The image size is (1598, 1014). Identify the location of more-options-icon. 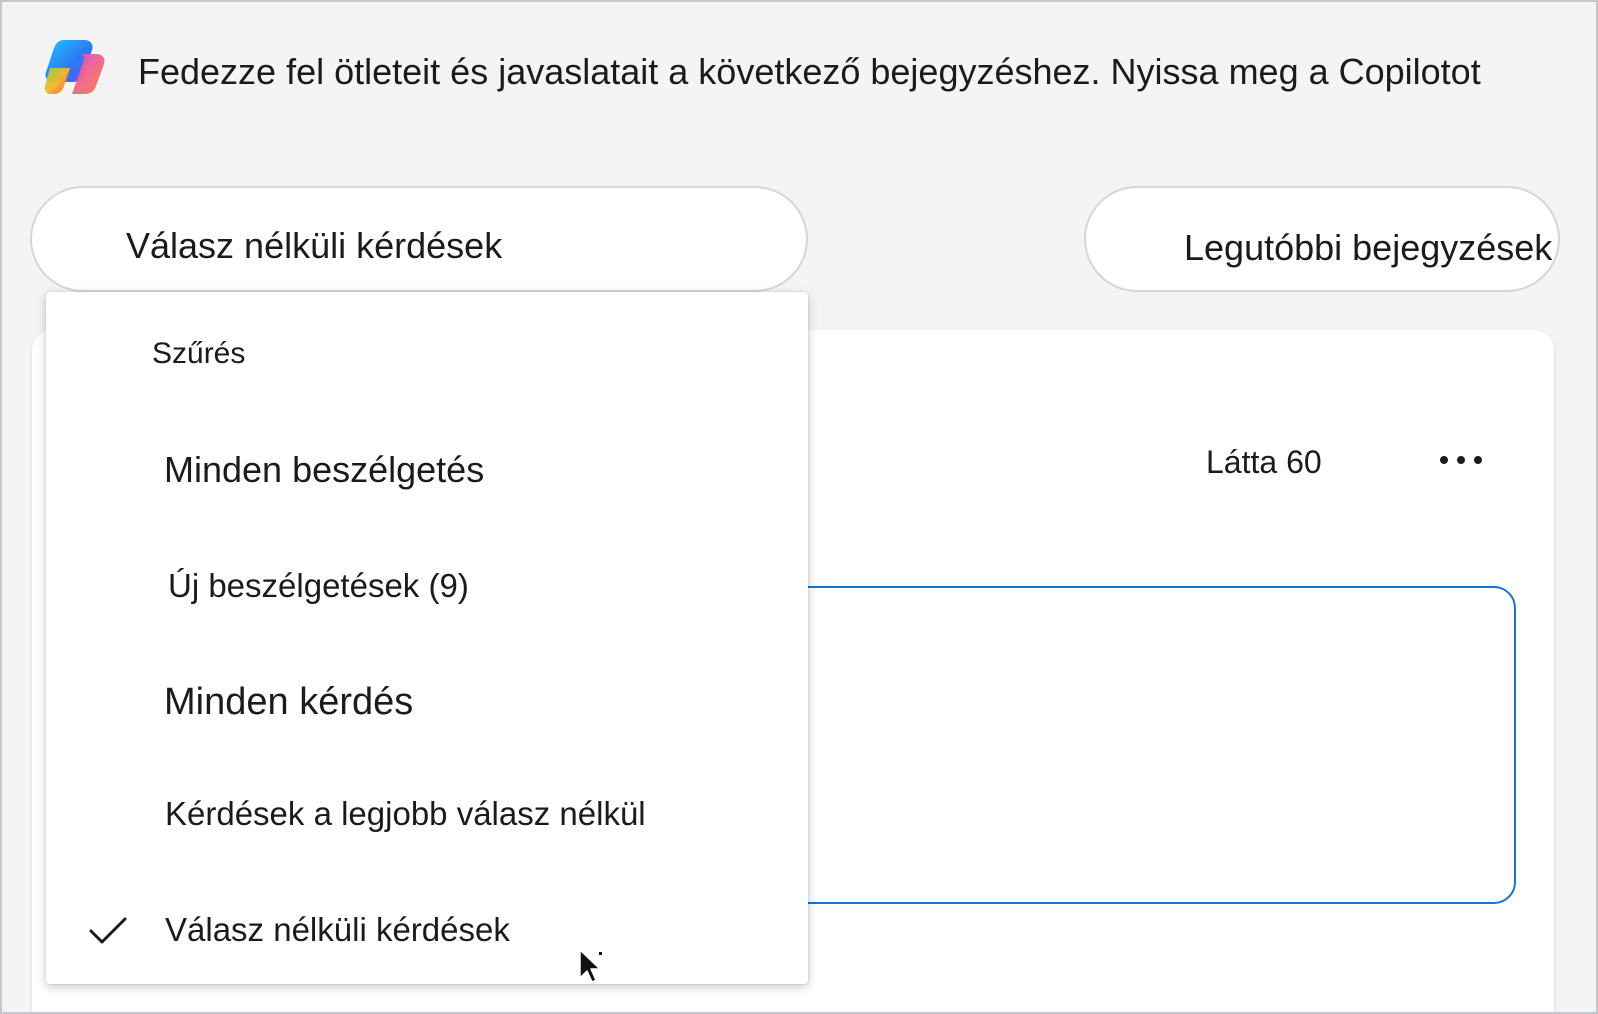
(1465, 459).